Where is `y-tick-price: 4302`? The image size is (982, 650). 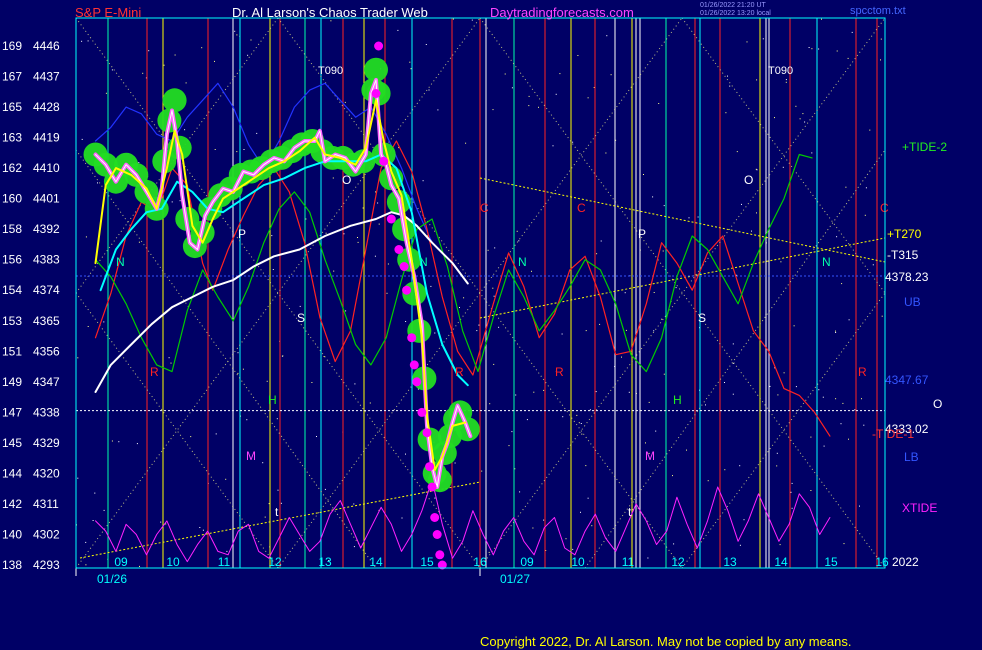 y-tick-price: 4302 is located at coordinates (46, 534).